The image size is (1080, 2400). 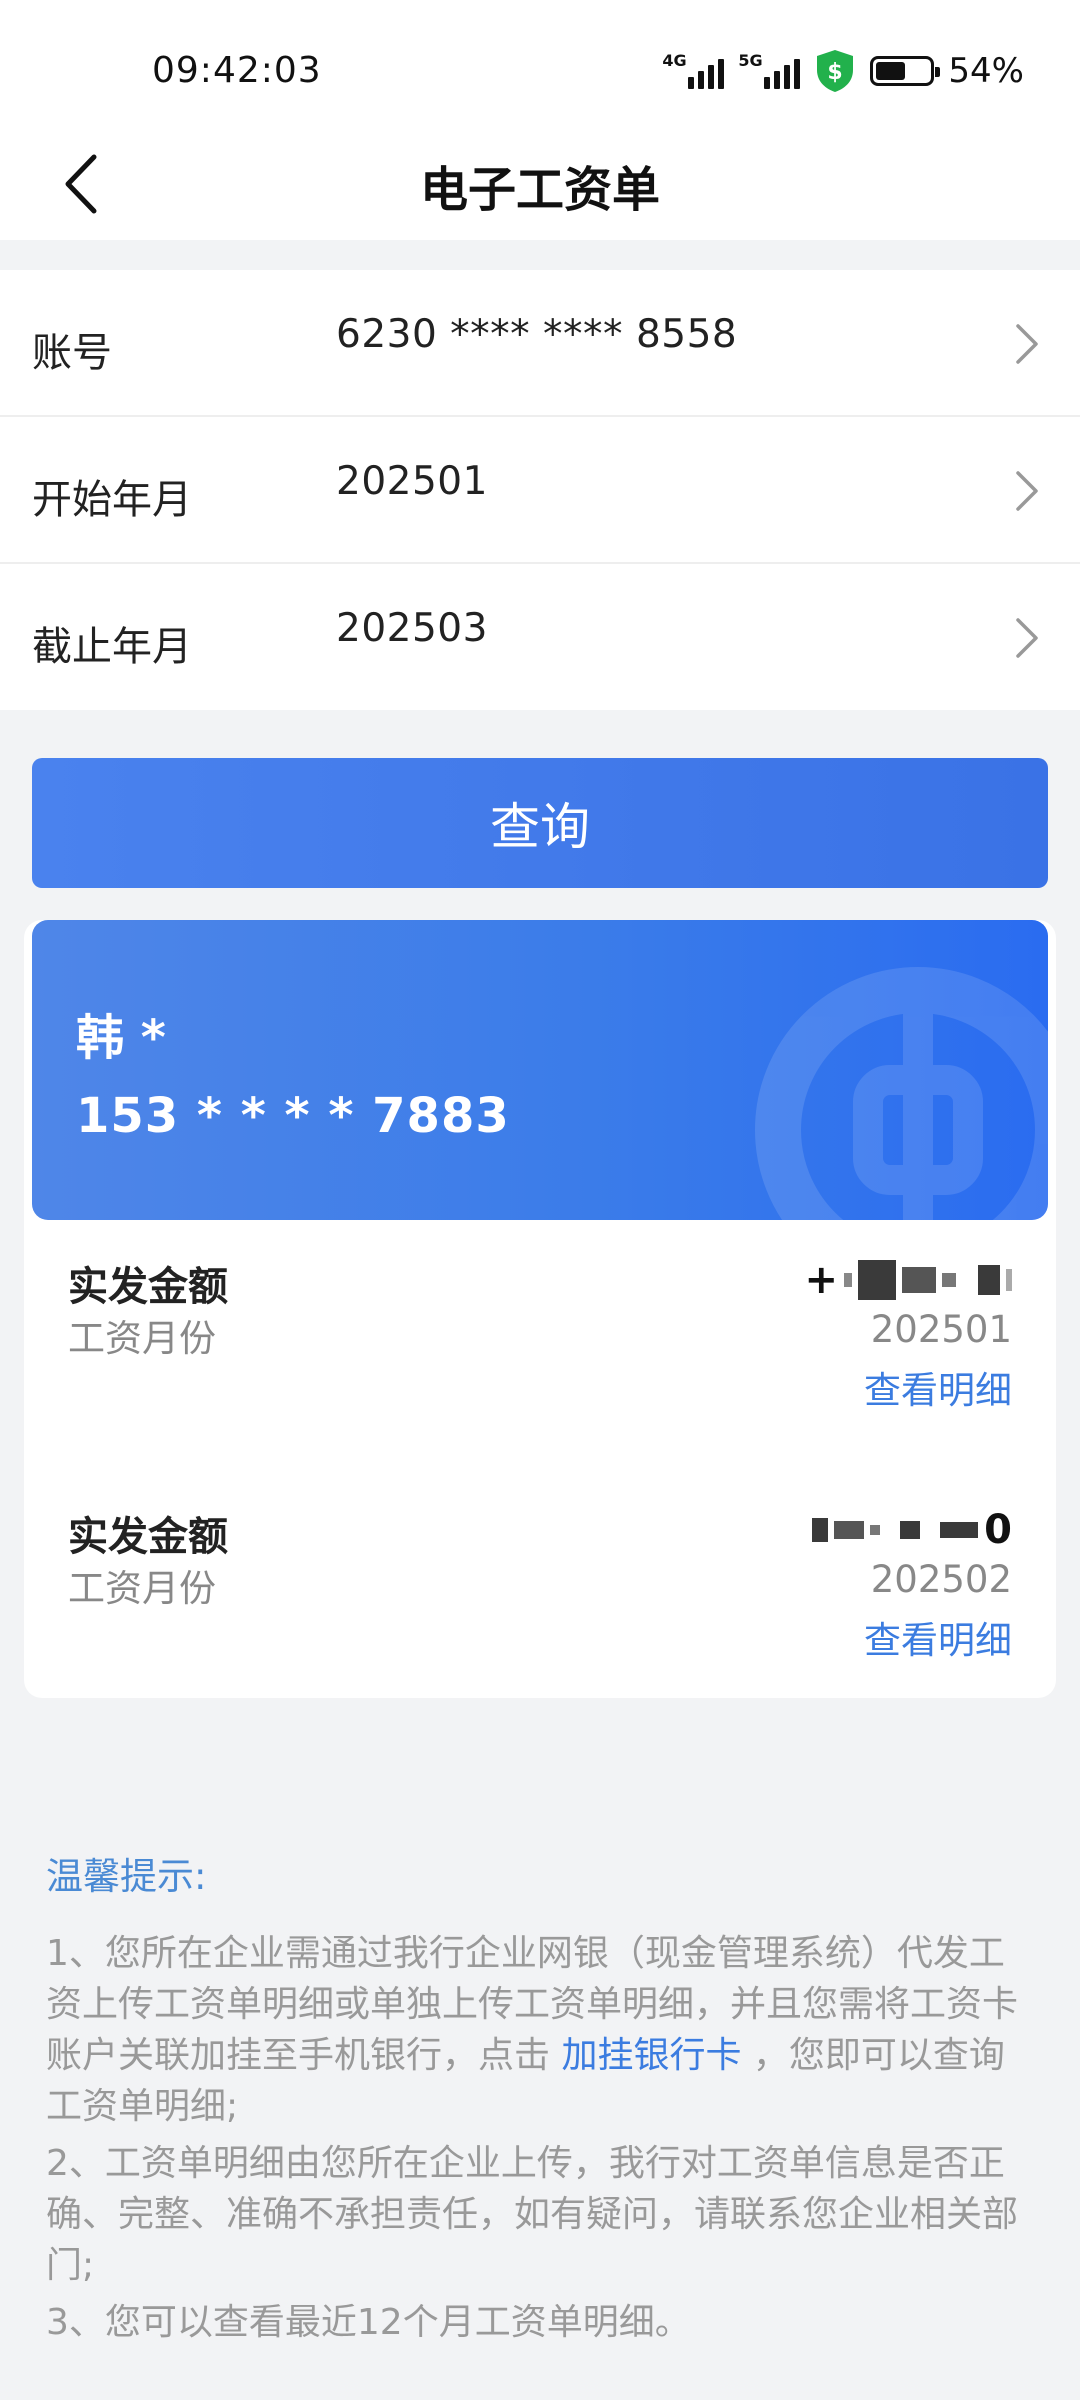 I want to click on signal-4g-icon: 4G, so click(x=693, y=71).